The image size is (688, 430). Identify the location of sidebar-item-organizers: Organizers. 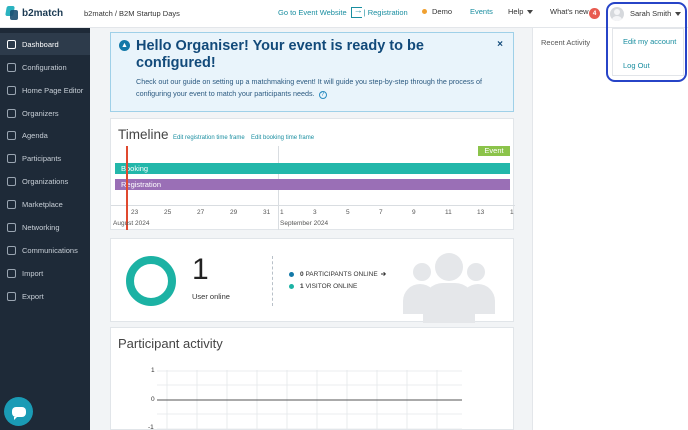
(45, 113).